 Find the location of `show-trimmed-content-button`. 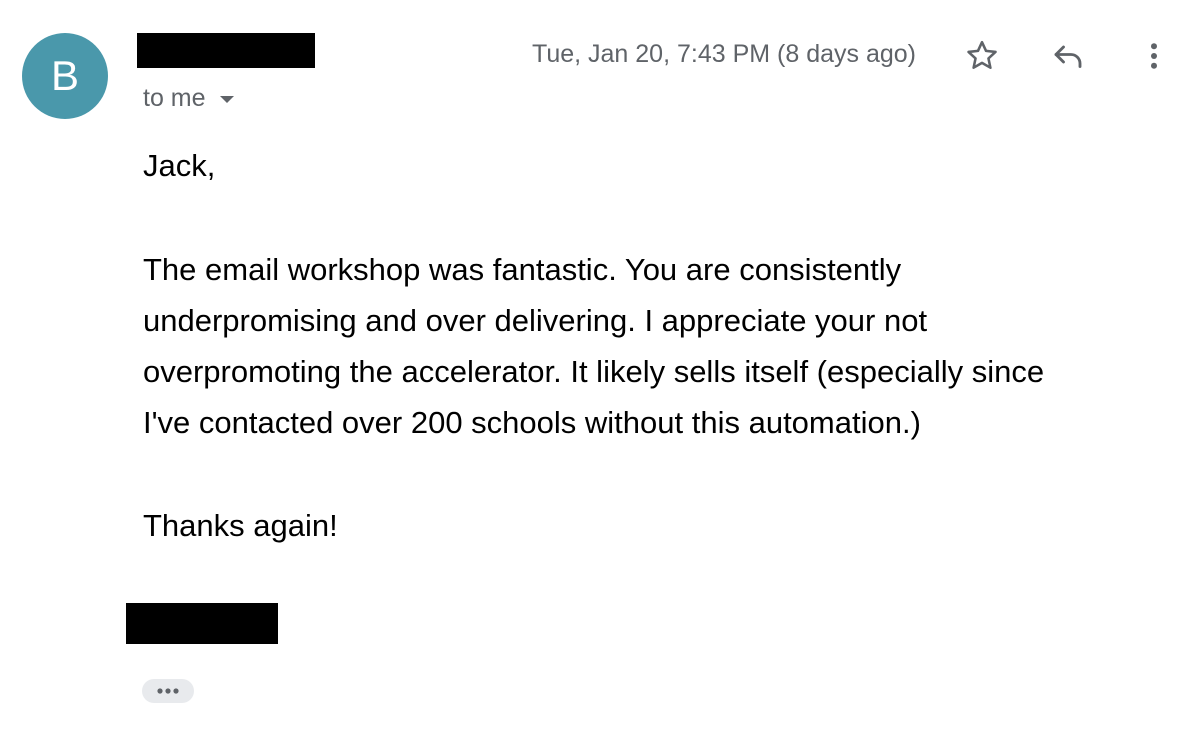

show-trimmed-content-button is located at coordinates (168, 691).